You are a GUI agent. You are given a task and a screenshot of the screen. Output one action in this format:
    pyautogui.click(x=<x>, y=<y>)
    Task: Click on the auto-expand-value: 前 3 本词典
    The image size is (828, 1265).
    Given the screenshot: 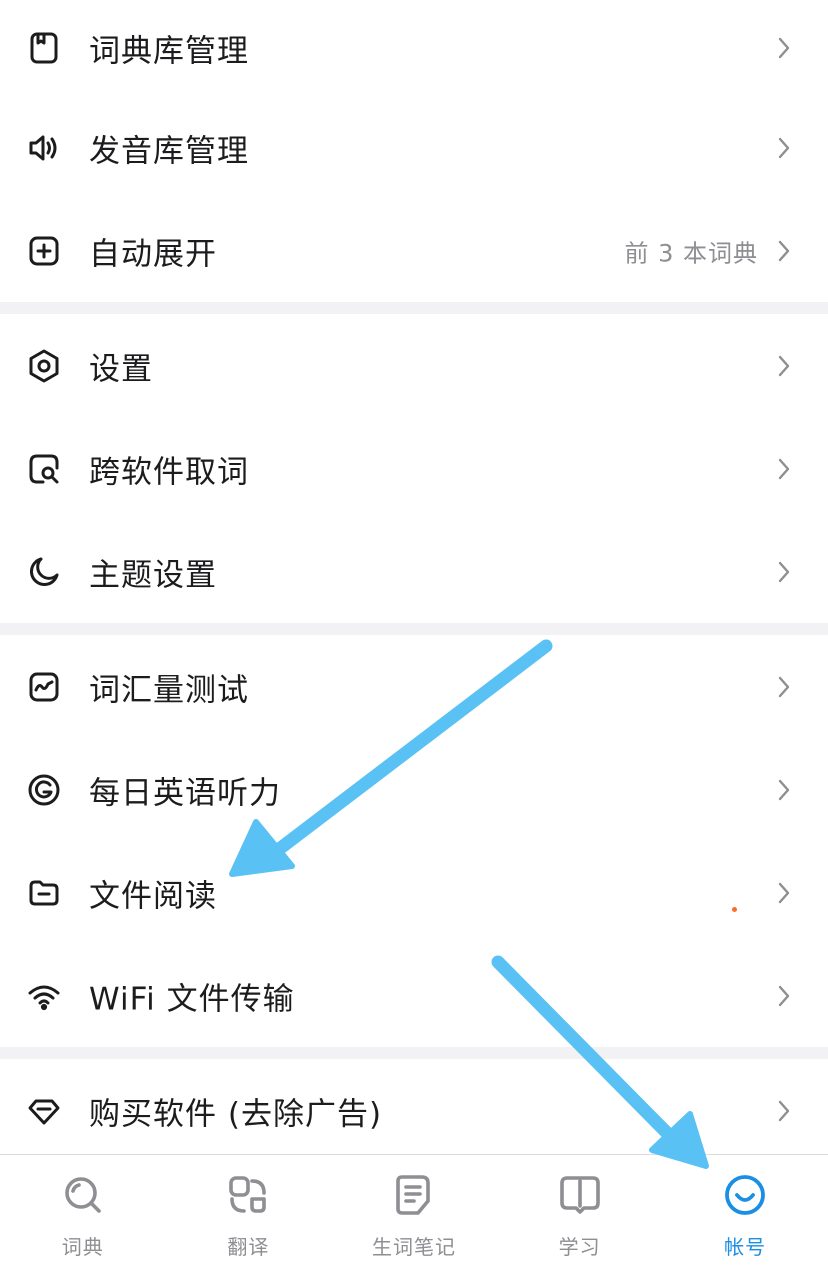 What is the action you would take?
    pyautogui.click(x=691, y=253)
    